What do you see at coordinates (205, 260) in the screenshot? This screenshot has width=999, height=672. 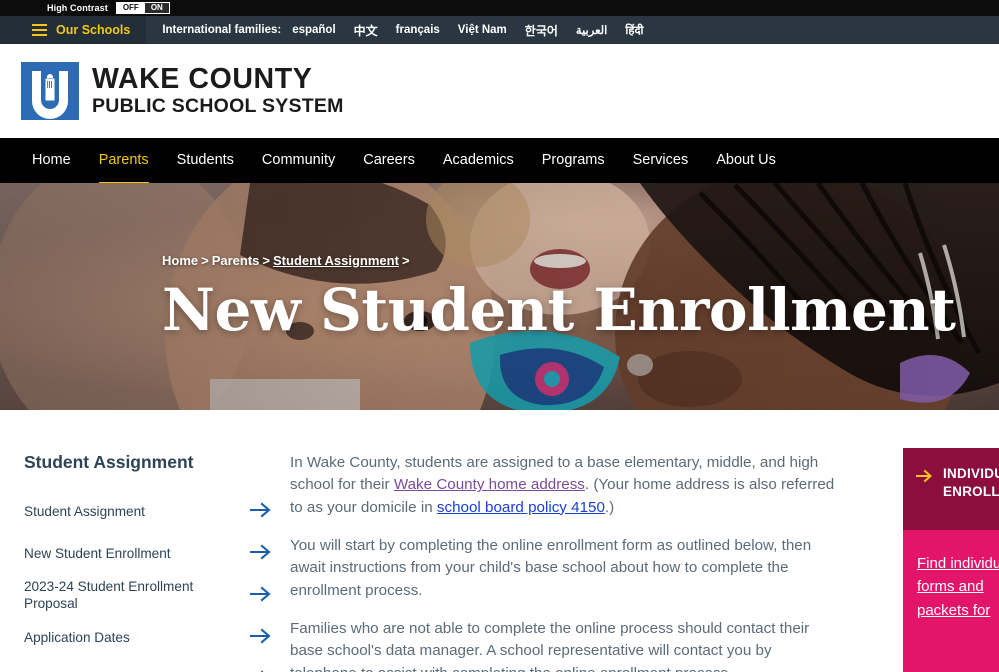 I see `breadcrumb-sep-1: >` at bounding box center [205, 260].